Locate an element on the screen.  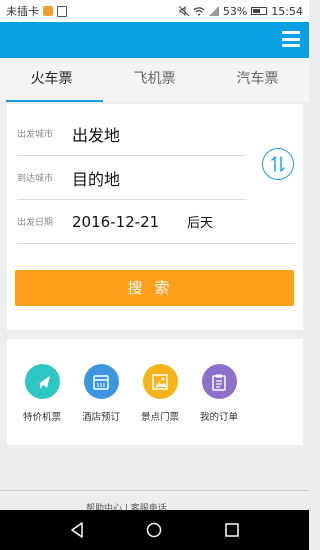
system-nav-bar is located at coordinates (154, 530).